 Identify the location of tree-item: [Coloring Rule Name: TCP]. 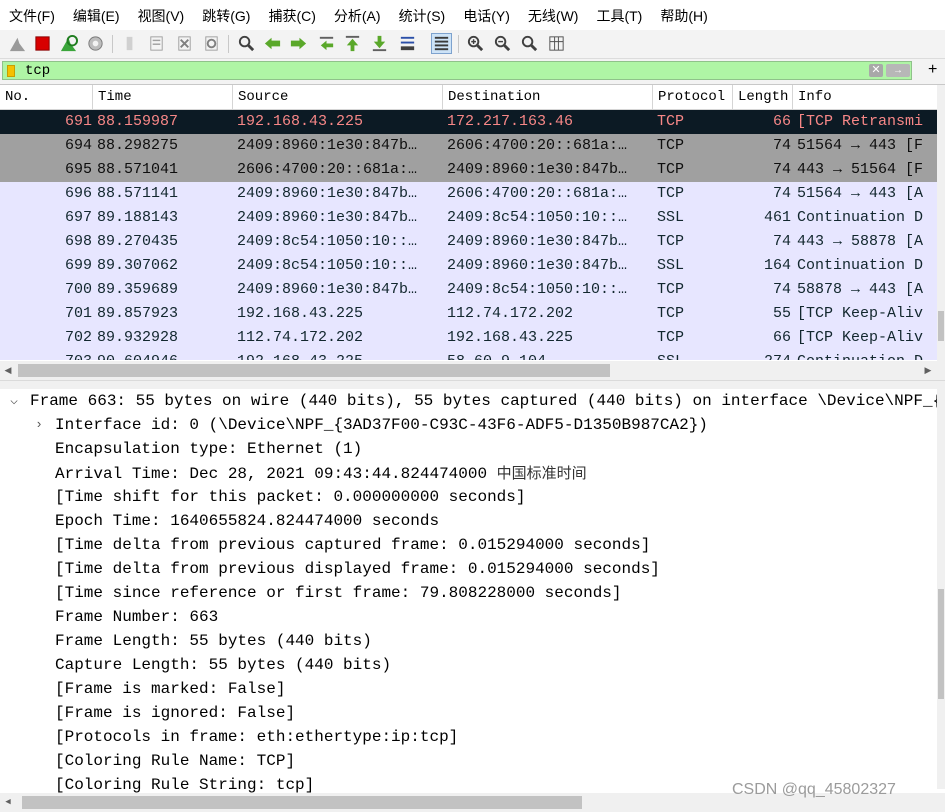
(468, 761).